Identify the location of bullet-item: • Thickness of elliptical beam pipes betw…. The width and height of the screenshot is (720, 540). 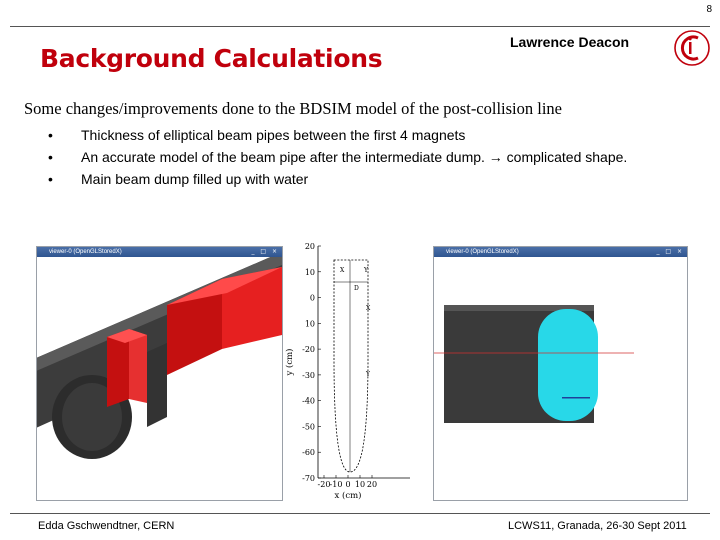
(368, 135).